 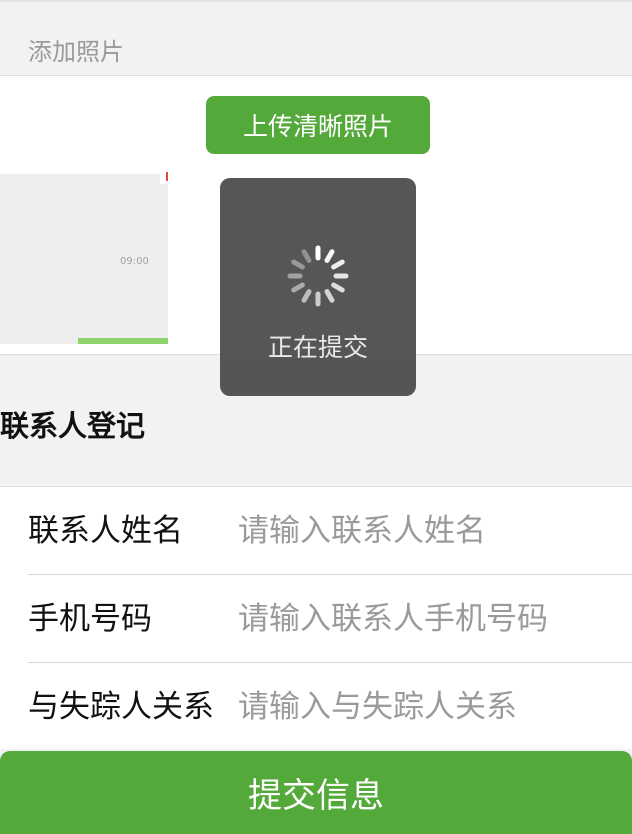 I want to click on photo-section-title: 添加照片, so click(x=76, y=52).